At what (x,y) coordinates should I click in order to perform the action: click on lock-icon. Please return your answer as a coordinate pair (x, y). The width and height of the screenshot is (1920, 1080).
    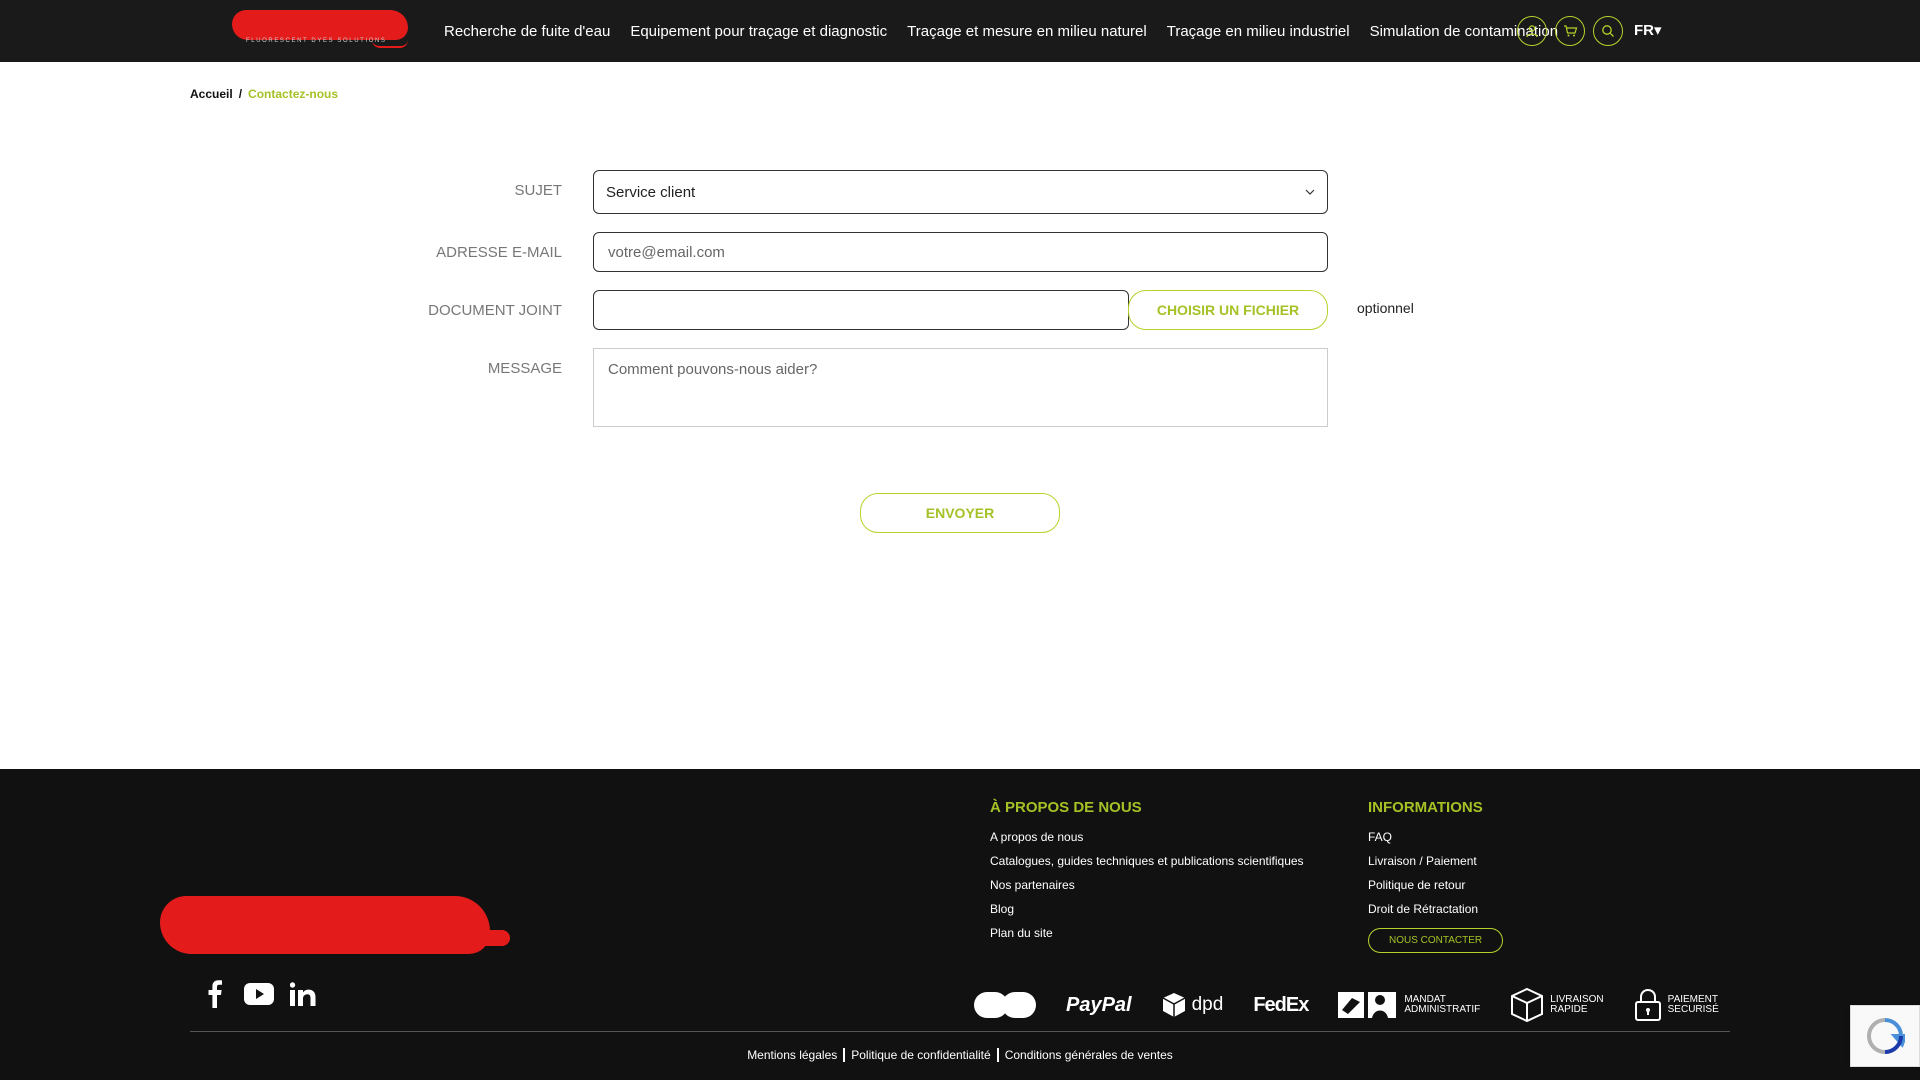
    Looking at the image, I should click on (1647, 1004).